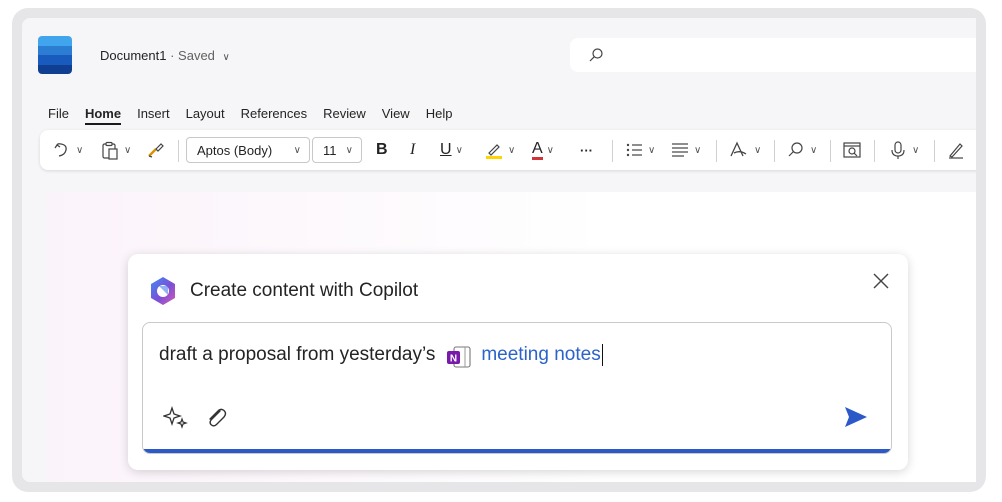 The image size is (1002, 502). I want to click on font-color-letter: A, so click(537, 150).